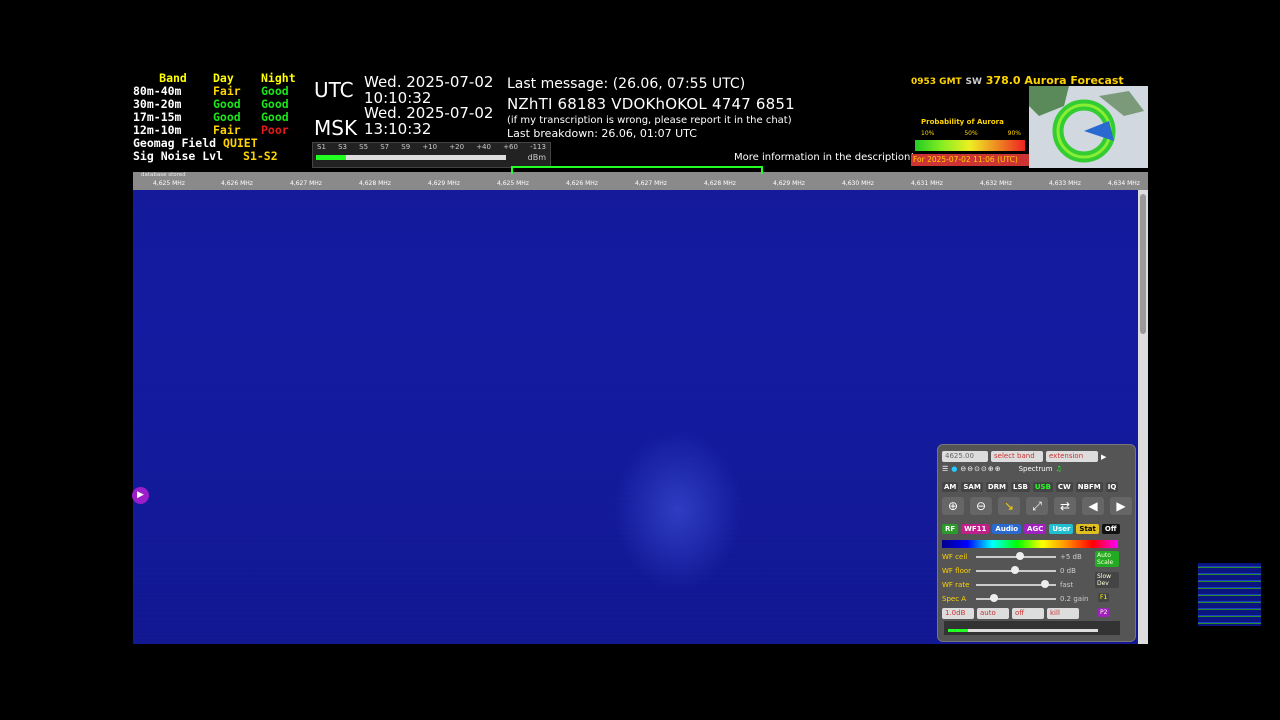 The width and height of the screenshot is (1280, 720). What do you see at coordinates (178, 156) in the screenshot?
I see `signoise-label: Sig Noise Lvl` at bounding box center [178, 156].